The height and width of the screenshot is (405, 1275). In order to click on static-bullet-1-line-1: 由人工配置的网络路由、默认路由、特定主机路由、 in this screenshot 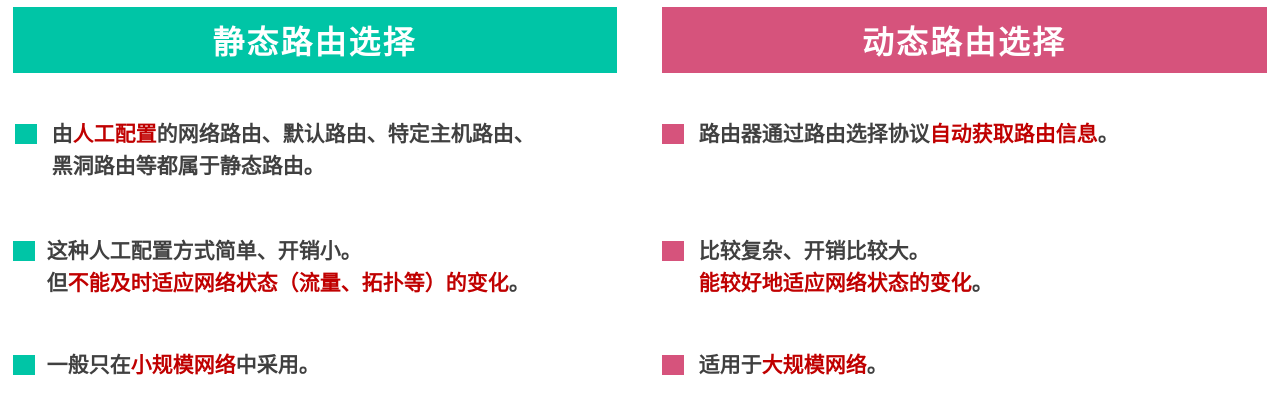, I will do `click(293, 134)`.